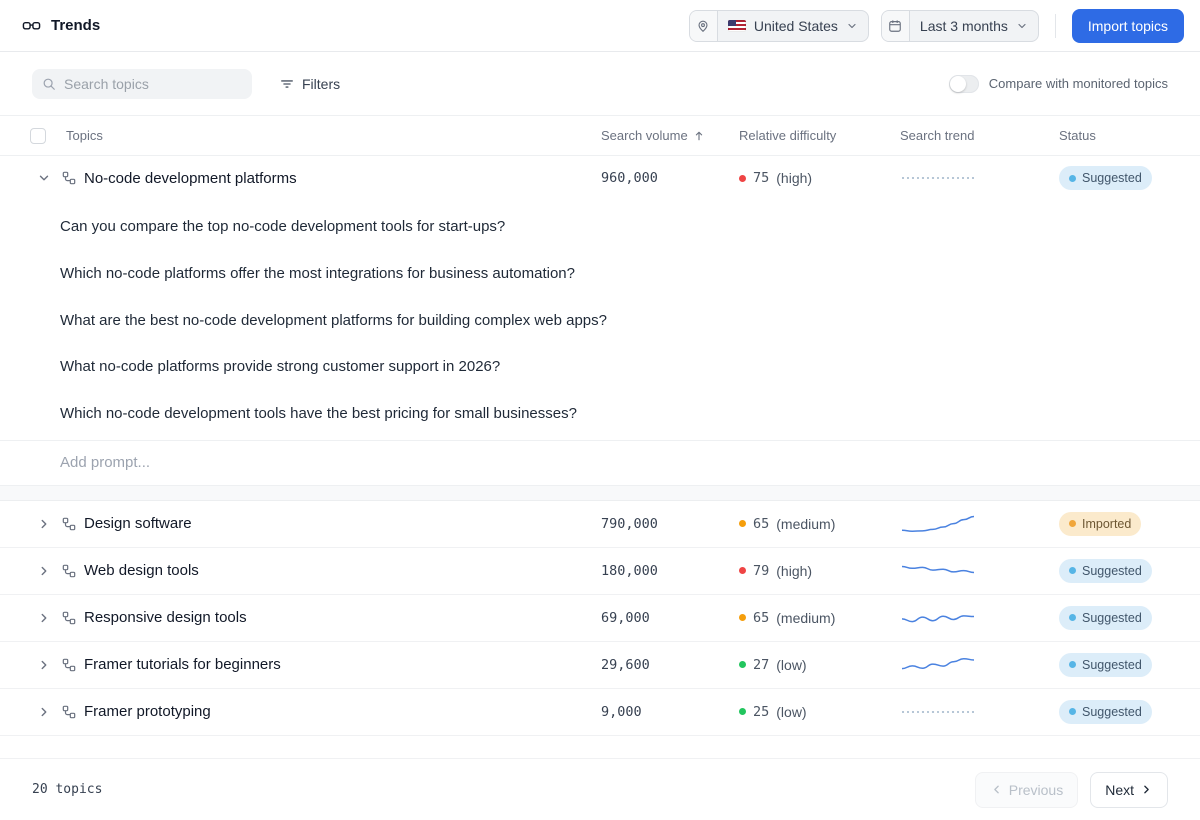 This screenshot has width=1200, height=820. What do you see at coordinates (1078, 83) in the screenshot?
I see `compare-toggle-label: Compare with monitored topics` at bounding box center [1078, 83].